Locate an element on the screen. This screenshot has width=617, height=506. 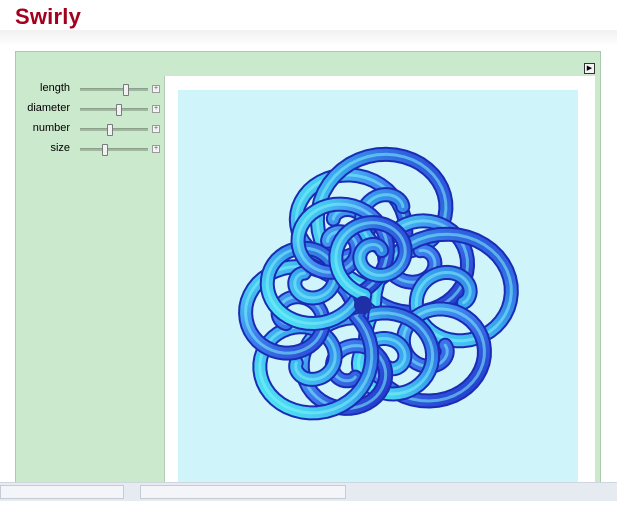
panel-menu-toggle: ▶ is located at coordinates (589, 68).